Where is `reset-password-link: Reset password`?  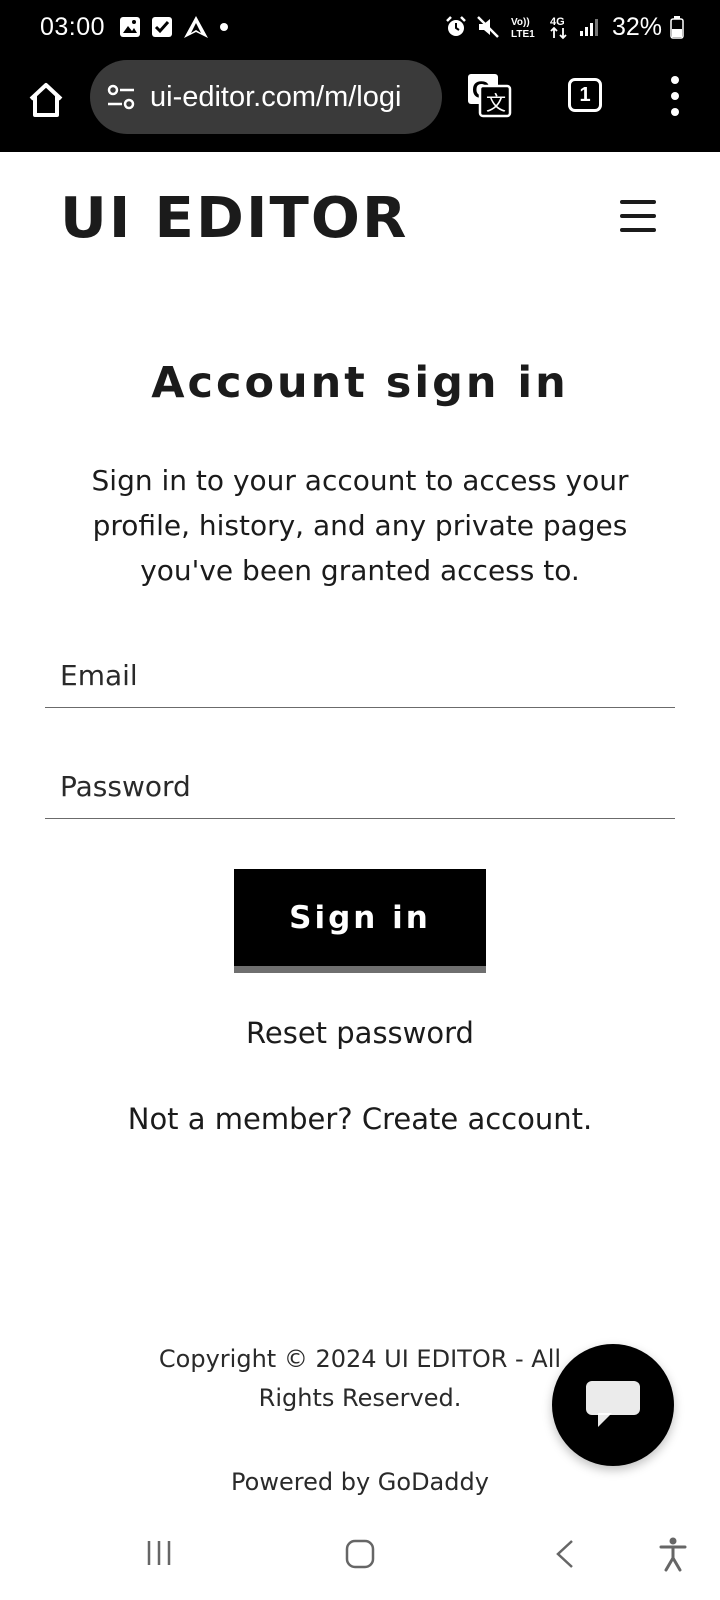 reset-password-link: Reset password is located at coordinates (360, 1033).